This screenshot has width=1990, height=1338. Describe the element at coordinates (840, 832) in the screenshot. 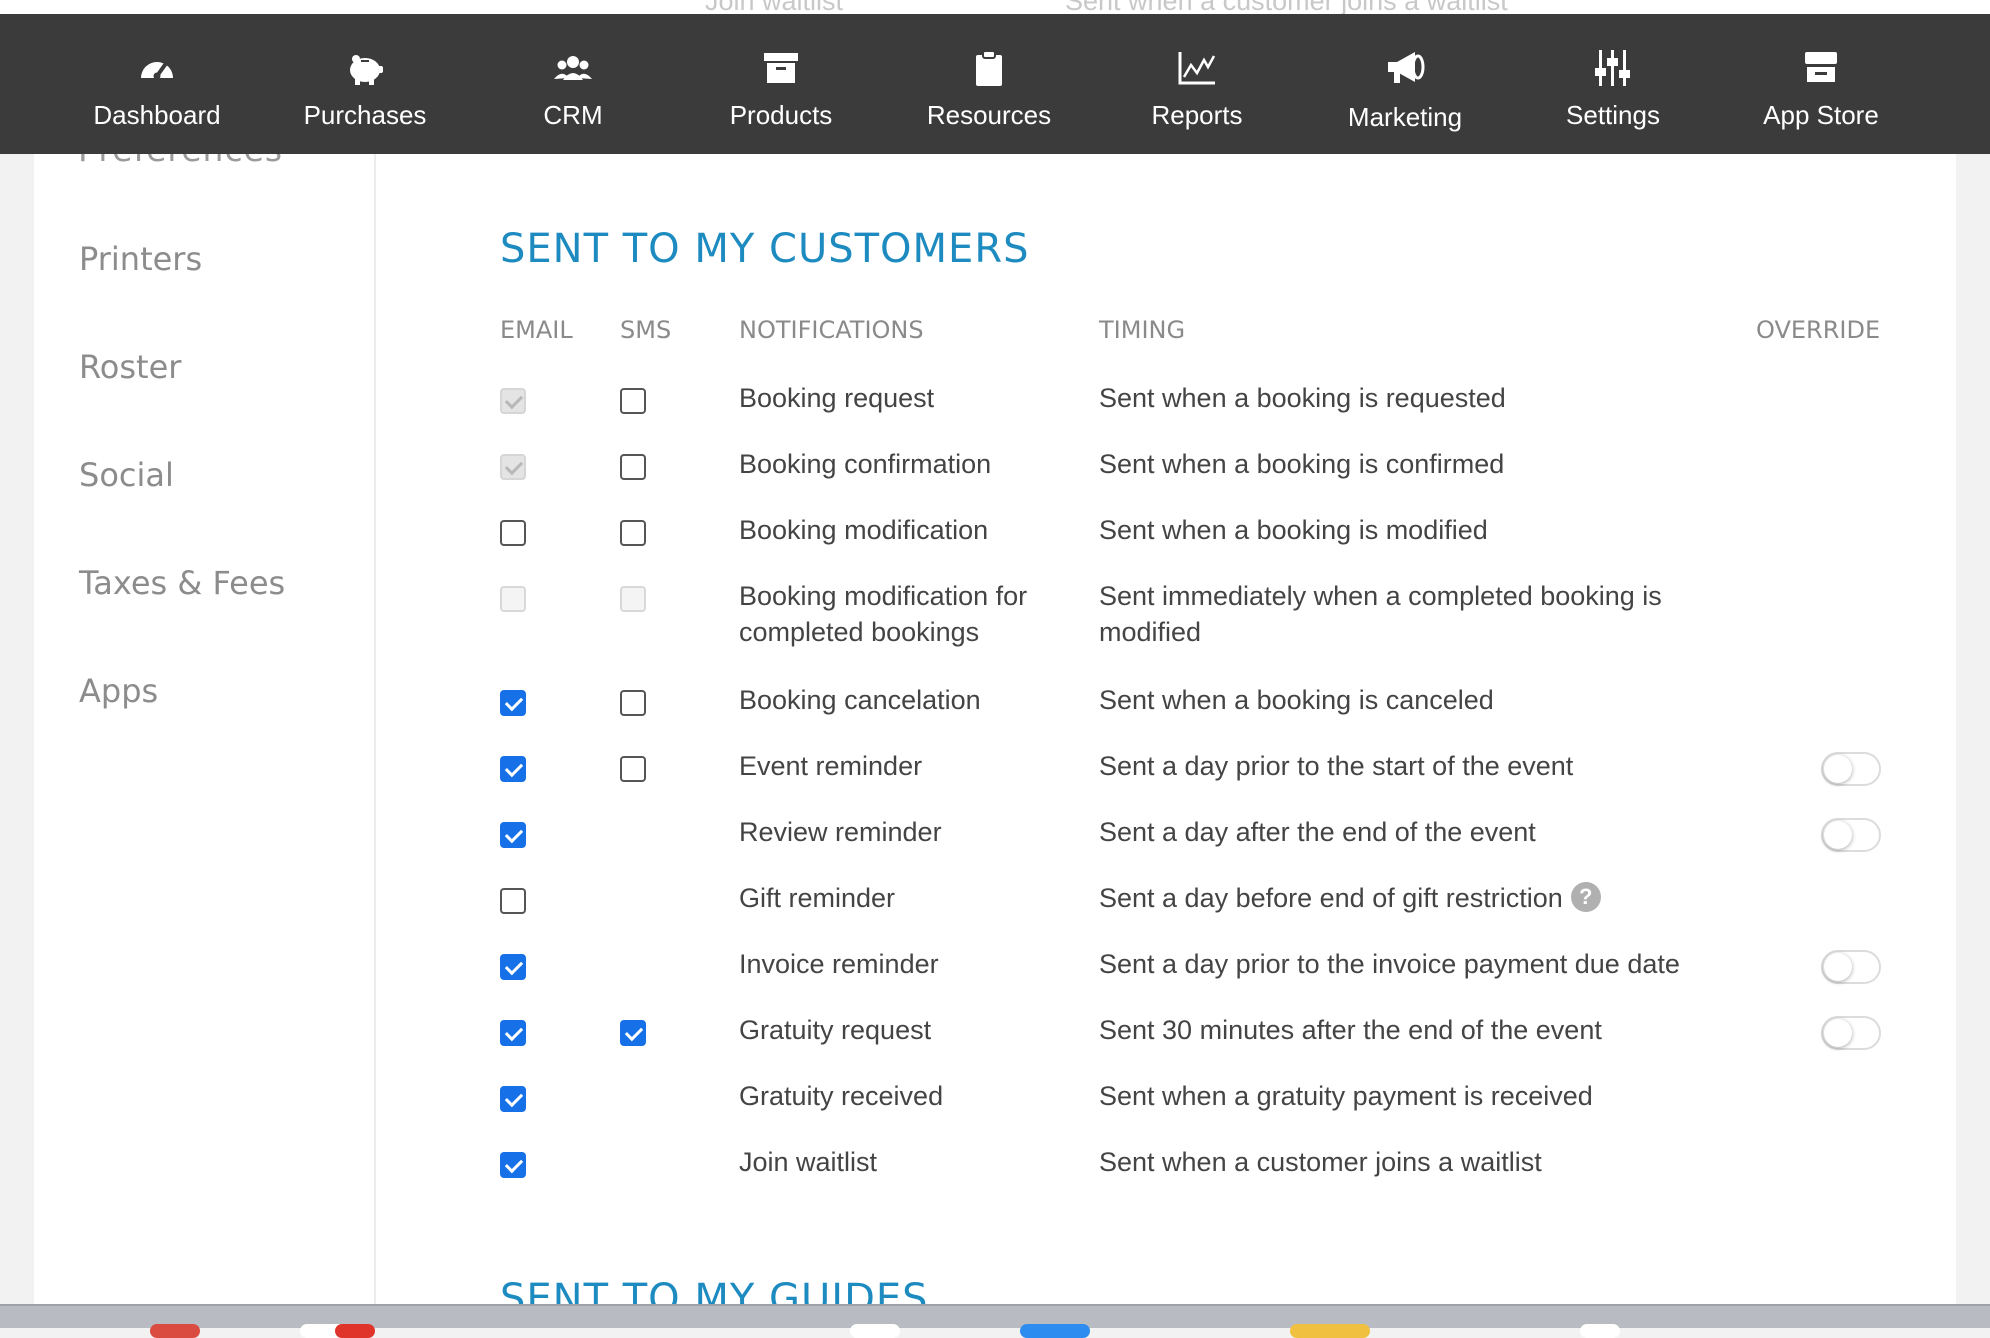

I see `notification-name: Review reminder` at that location.